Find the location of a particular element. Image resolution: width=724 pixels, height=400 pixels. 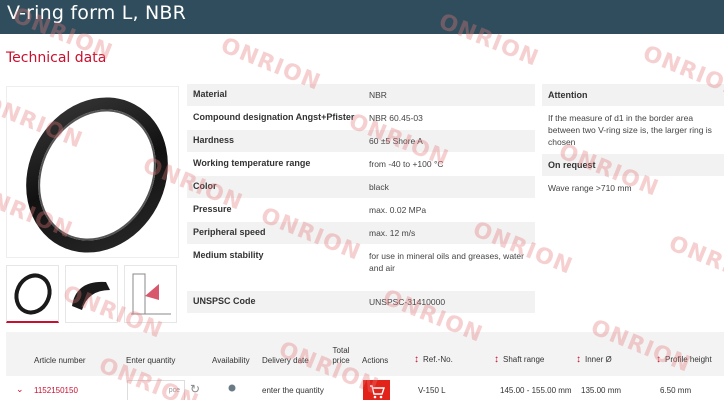

header-inner-diameter: ↕ Inner Ø is located at coordinates (594, 360).